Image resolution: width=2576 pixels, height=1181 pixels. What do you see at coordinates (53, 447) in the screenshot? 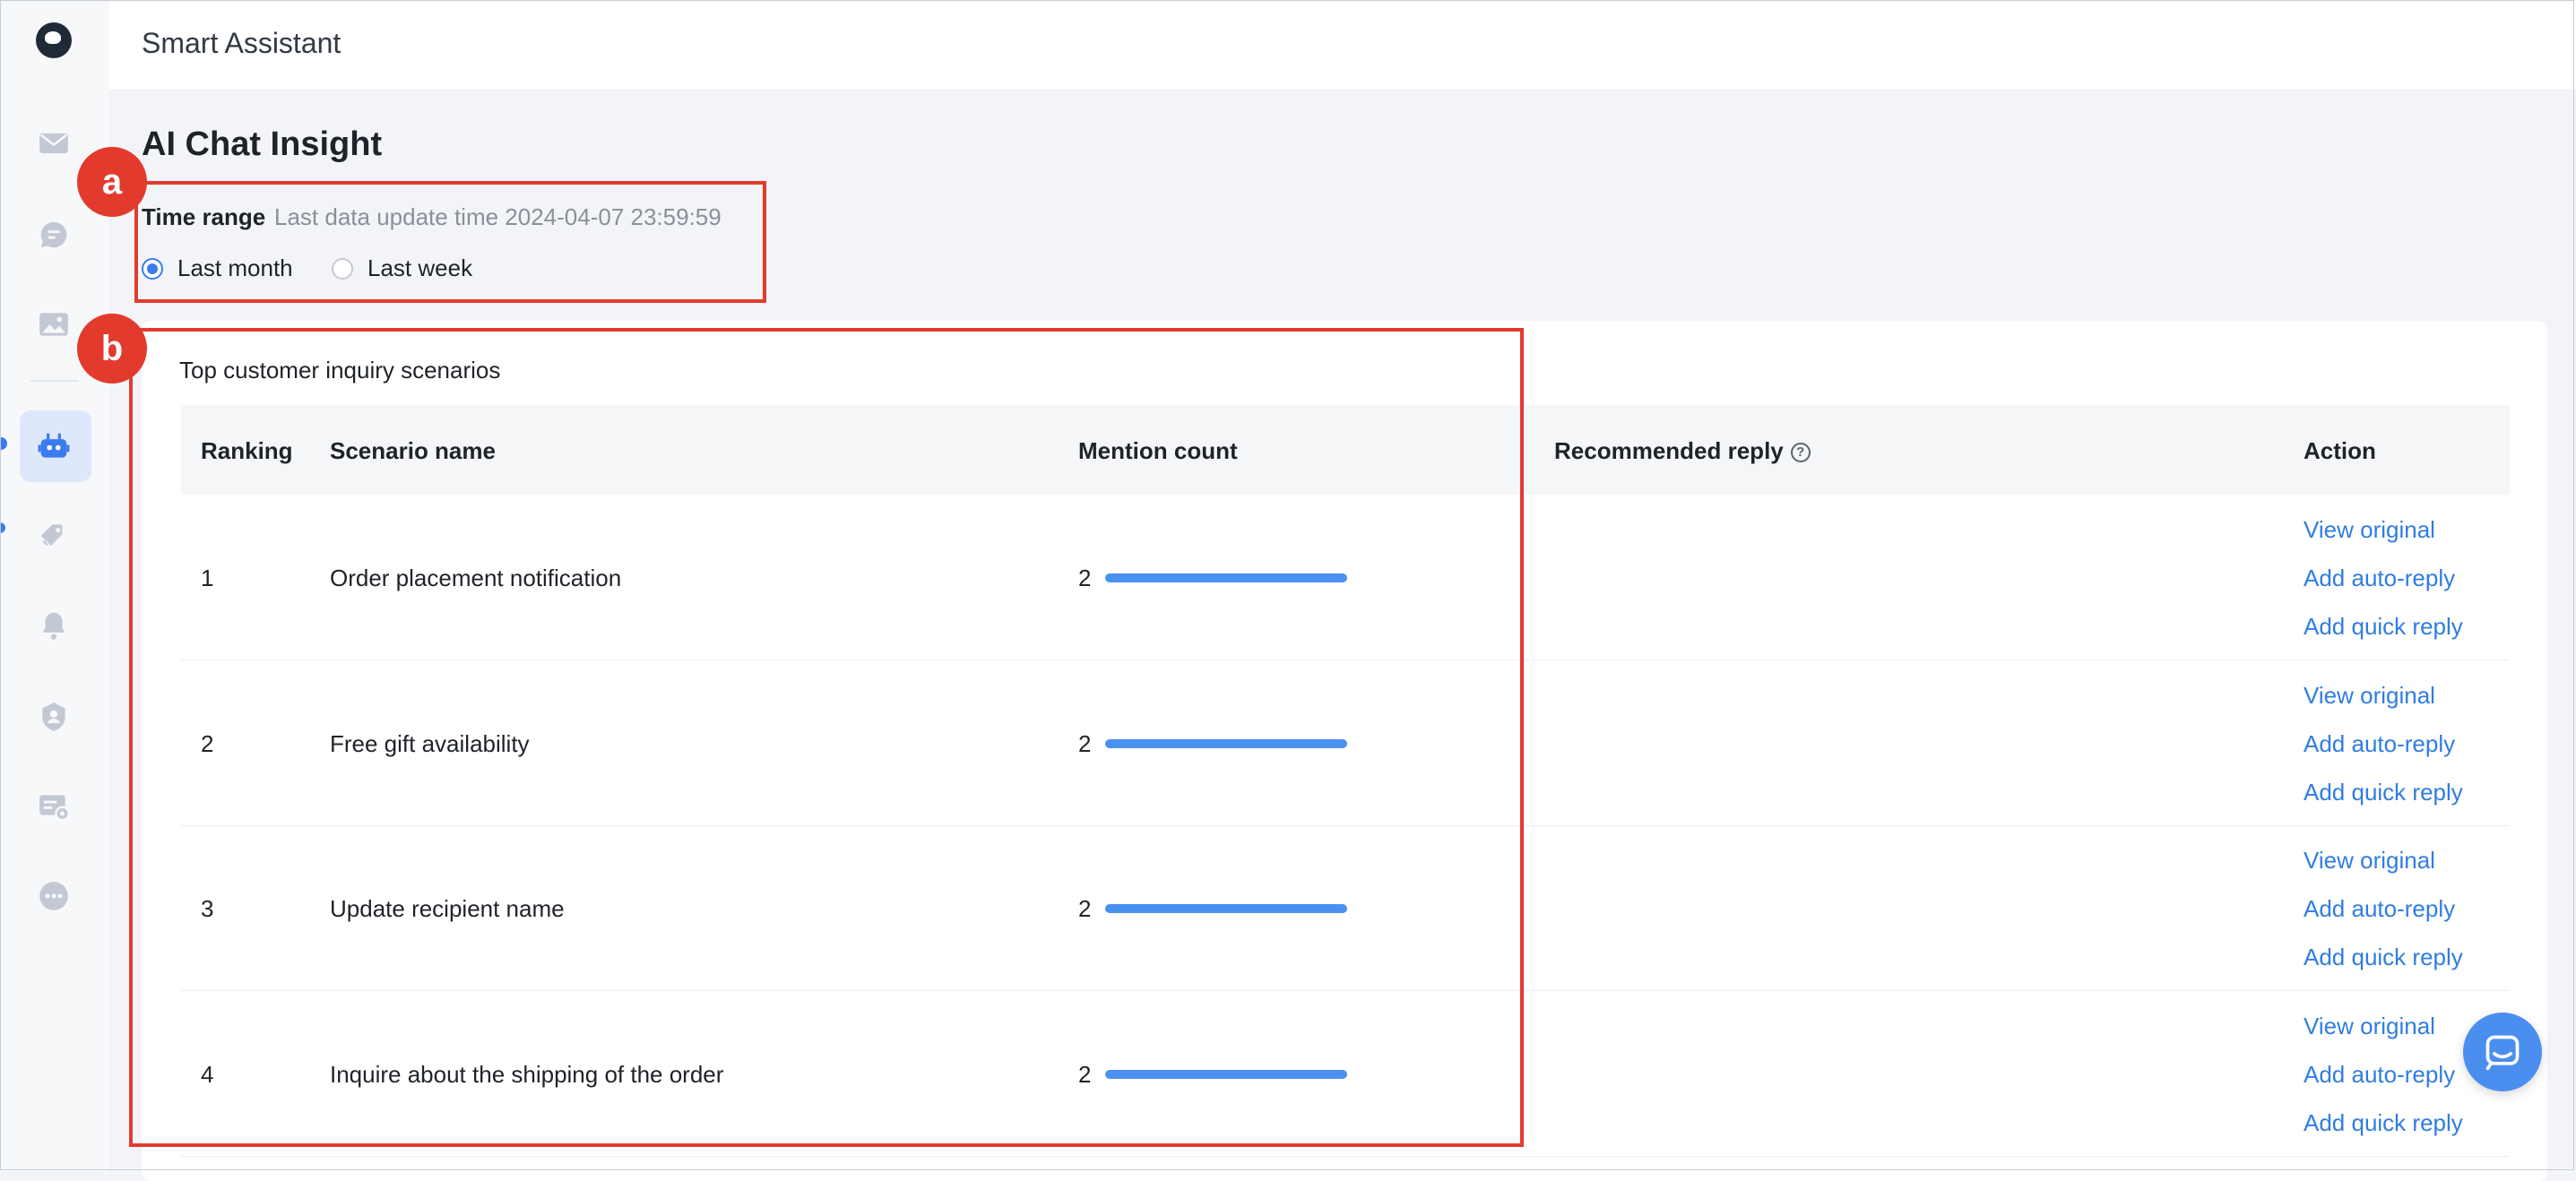
I see `robot-icon` at bounding box center [53, 447].